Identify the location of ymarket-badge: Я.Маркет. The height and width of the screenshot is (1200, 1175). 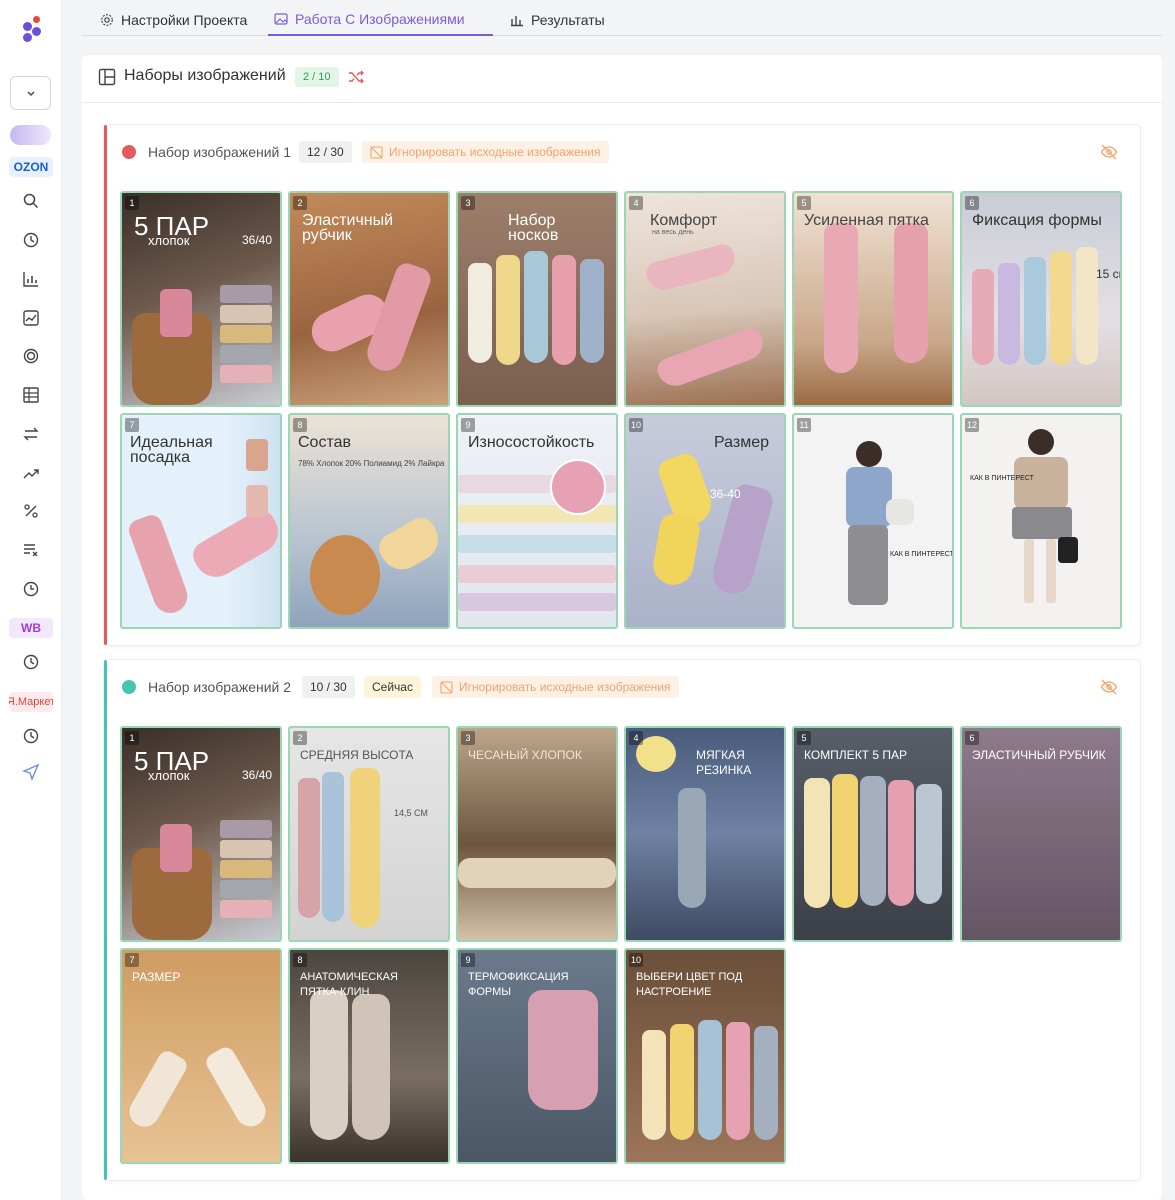
(31, 702).